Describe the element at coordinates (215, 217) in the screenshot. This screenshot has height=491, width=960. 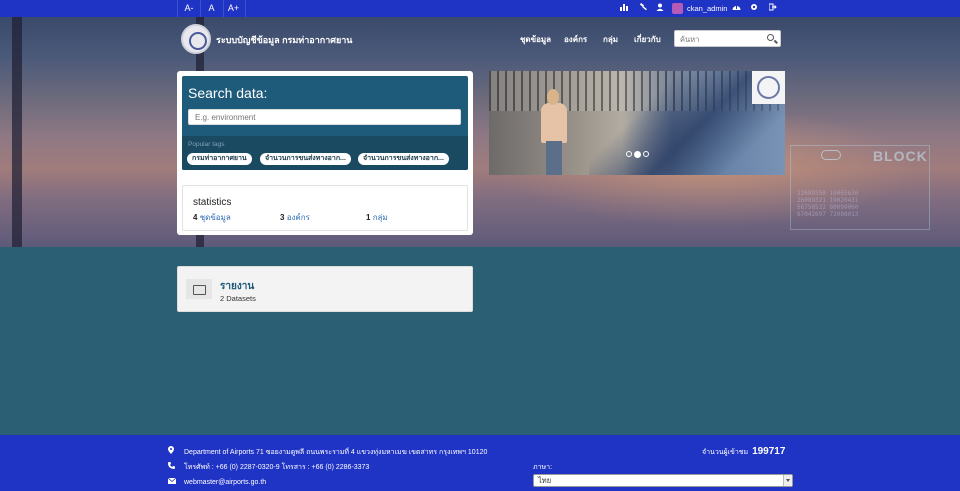
I see `stat-label: ชุดข้อมูล` at that location.